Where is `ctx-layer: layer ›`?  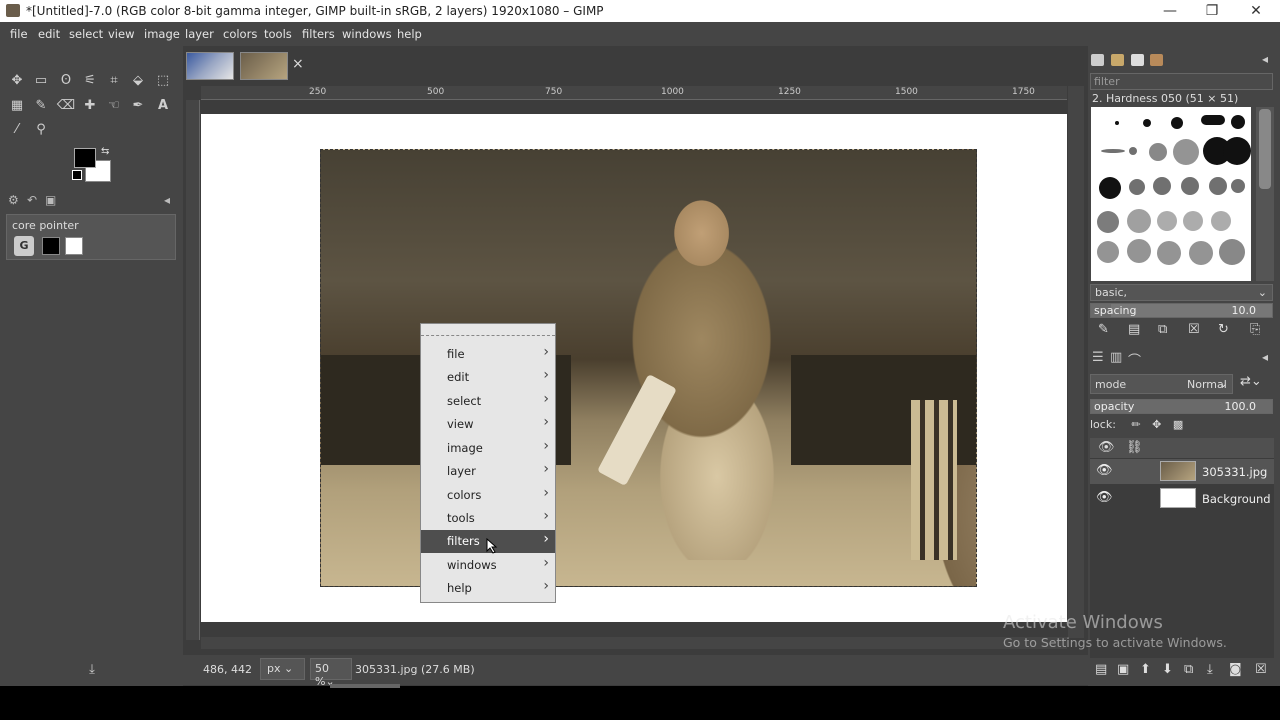
ctx-layer: layer › is located at coordinates (488, 471).